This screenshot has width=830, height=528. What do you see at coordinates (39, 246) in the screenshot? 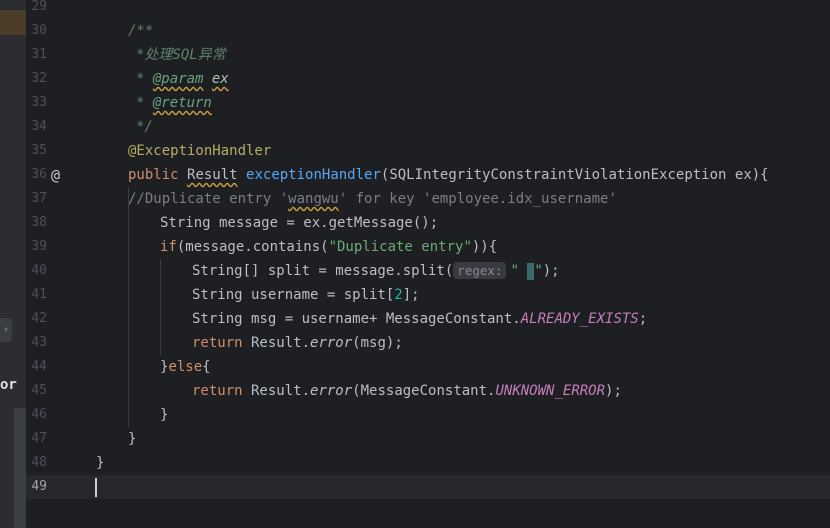
I see `line-number: 39` at bounding box center [39, 246].